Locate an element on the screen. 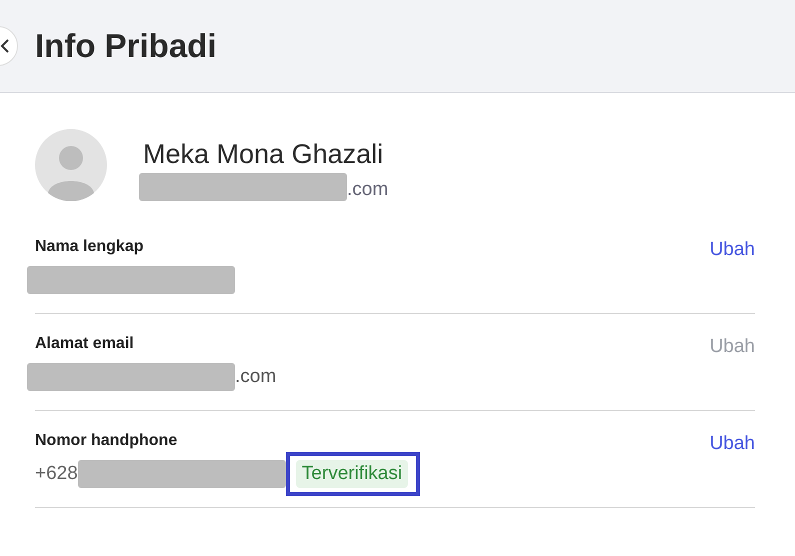 The height and width of the screenshot is (556, 795). field-value: .com is located at coordinates (255, 377).